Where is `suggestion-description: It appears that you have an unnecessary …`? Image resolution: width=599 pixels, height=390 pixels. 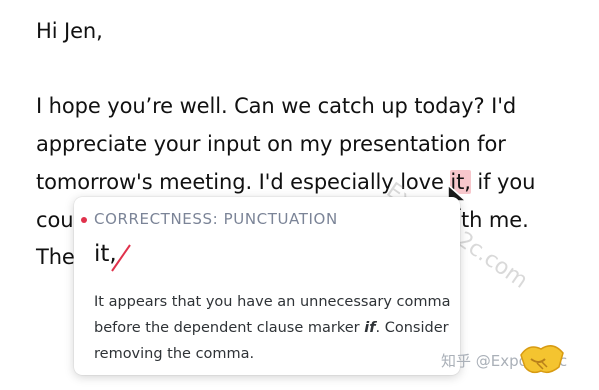 suggestion-description: It appears that you have an unnecessary … is located at coordinates (274, 328).